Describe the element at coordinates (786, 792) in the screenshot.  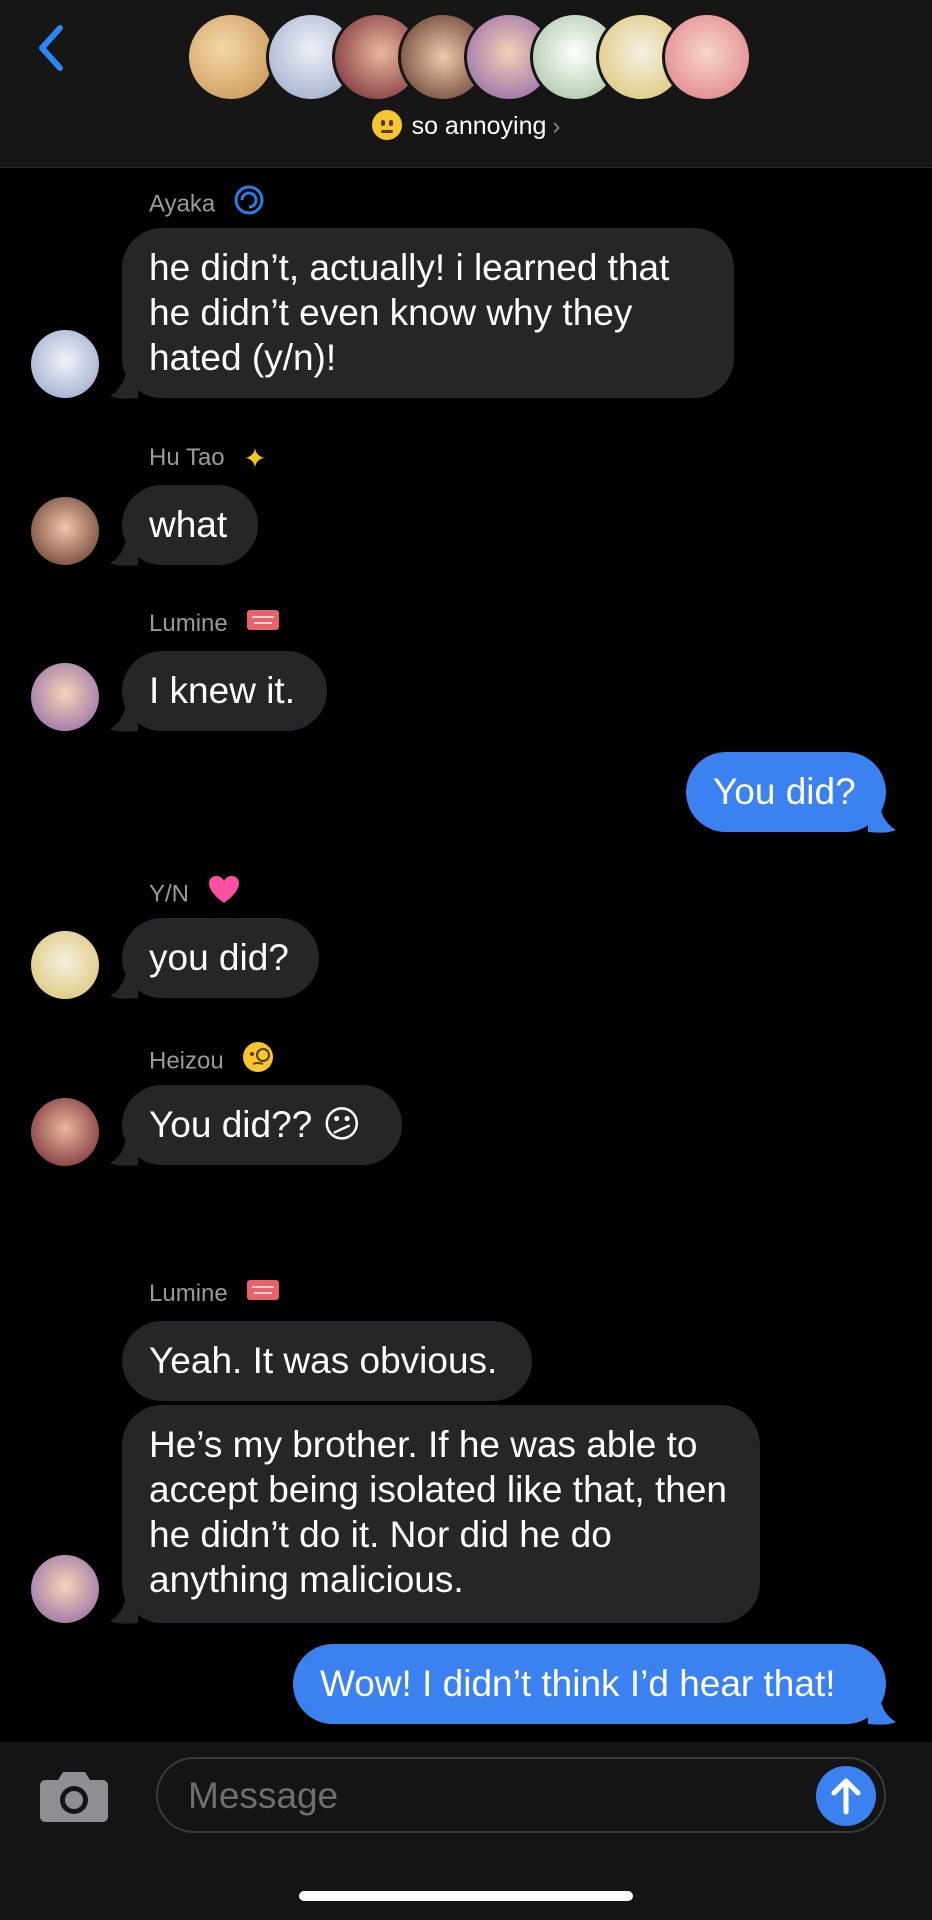
I see `message-bubble: You did?` at that location.